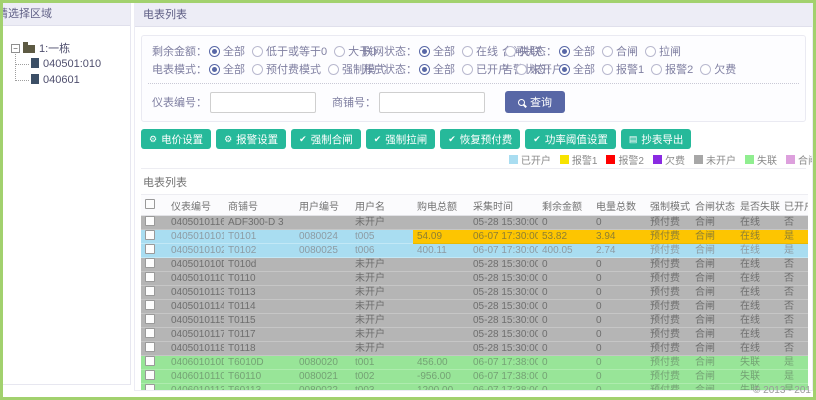 This screenshot has height=400, width=816. I want to click on radio-option: 低于或等于0, so click(289, 51).